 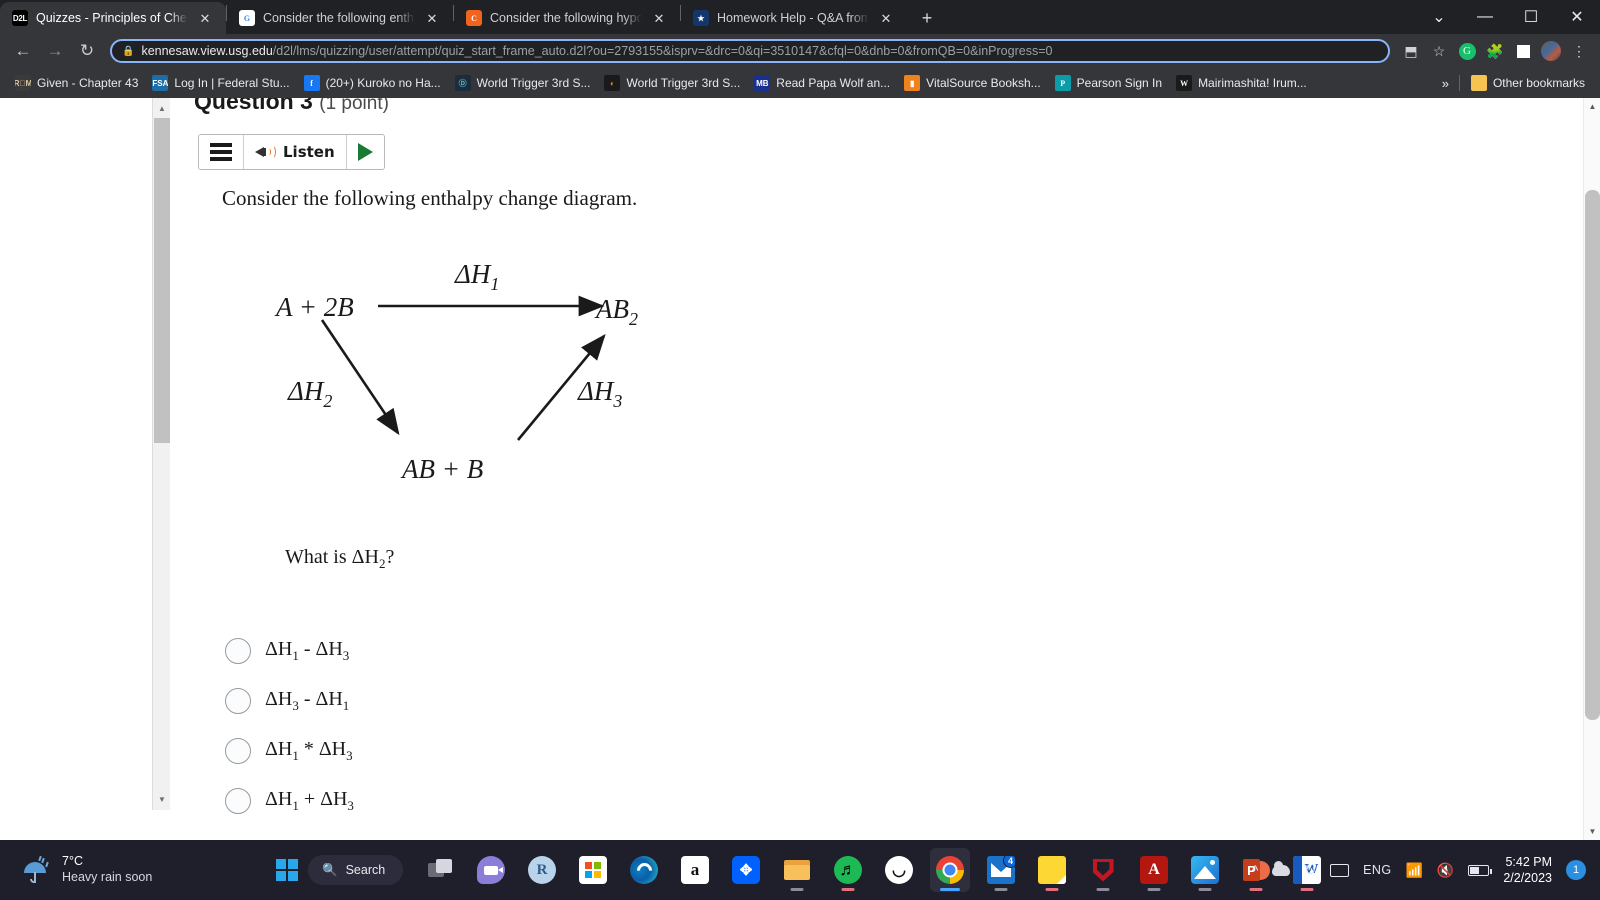 What do you see at coordinates (575, 701) in the screenshot?
I see `answer-option-2: ΔH3 - ΔH1` at bounding box center [575, 701].